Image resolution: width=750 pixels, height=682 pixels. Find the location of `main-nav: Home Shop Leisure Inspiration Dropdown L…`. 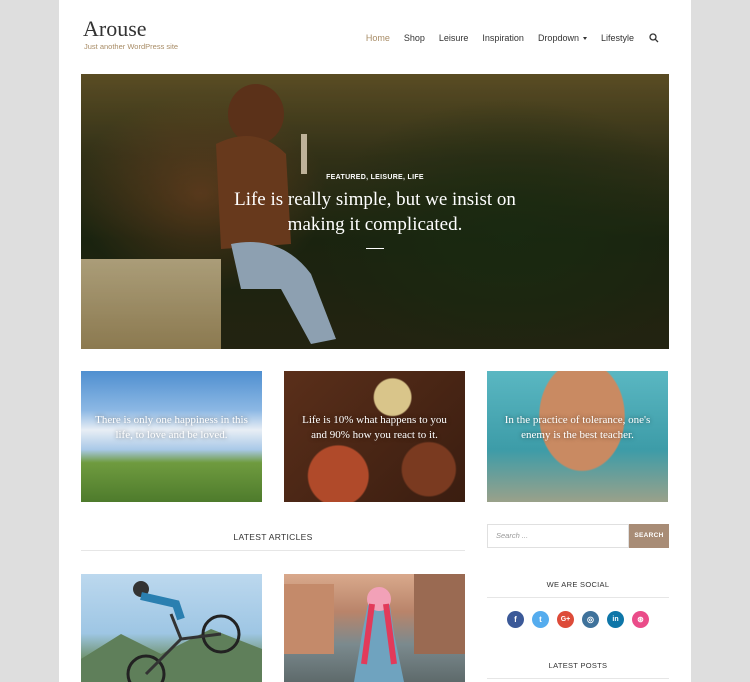

main-nav: Home Shop Leisure Inspiration Dropdown L… is located at coordinates (528, 38).